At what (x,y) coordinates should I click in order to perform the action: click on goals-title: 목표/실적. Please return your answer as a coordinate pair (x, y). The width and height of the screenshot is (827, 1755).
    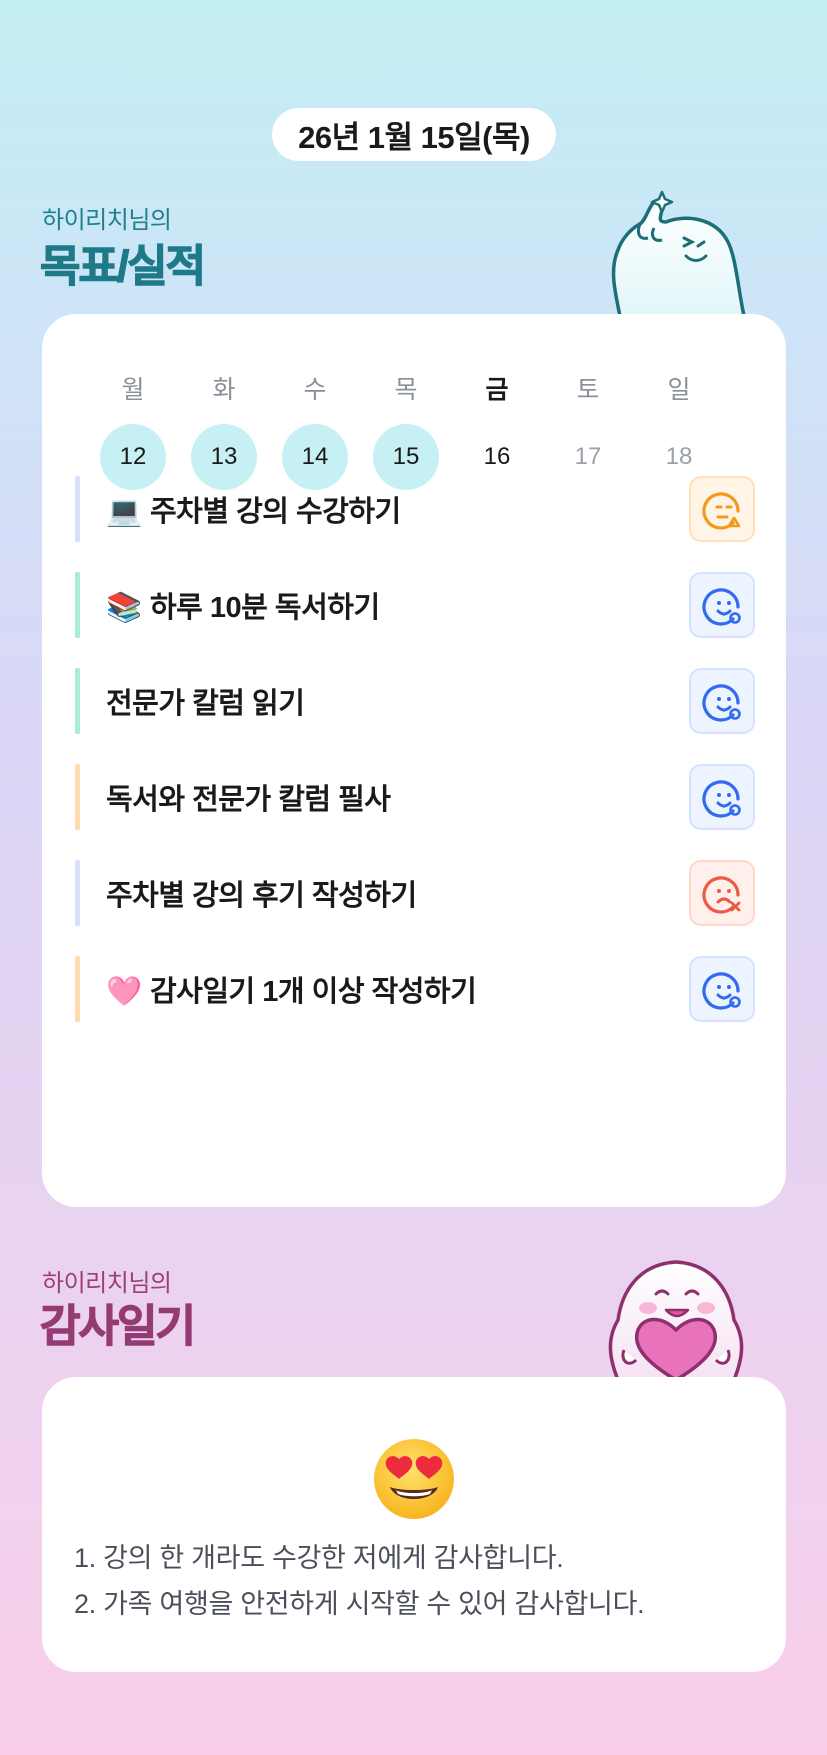
    Looking at the image, I should click on (122, 266).